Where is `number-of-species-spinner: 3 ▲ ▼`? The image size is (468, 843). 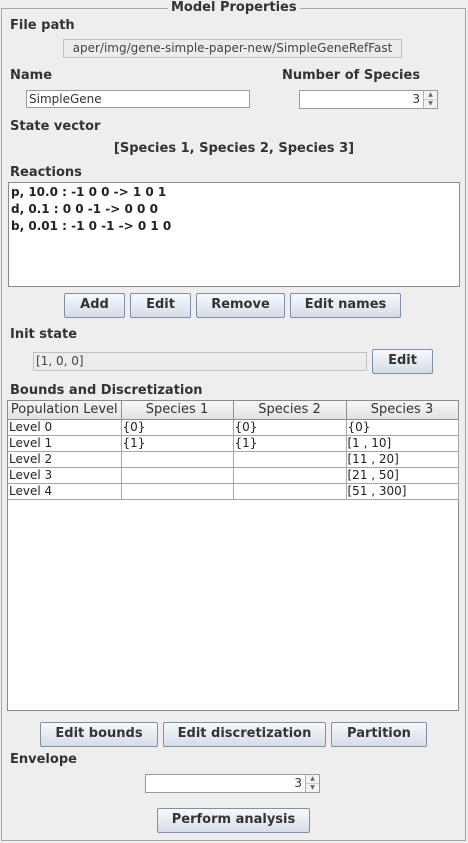
number-of-species-spinner: 3 ▲ ▼ is located at coordinates (368, 99).